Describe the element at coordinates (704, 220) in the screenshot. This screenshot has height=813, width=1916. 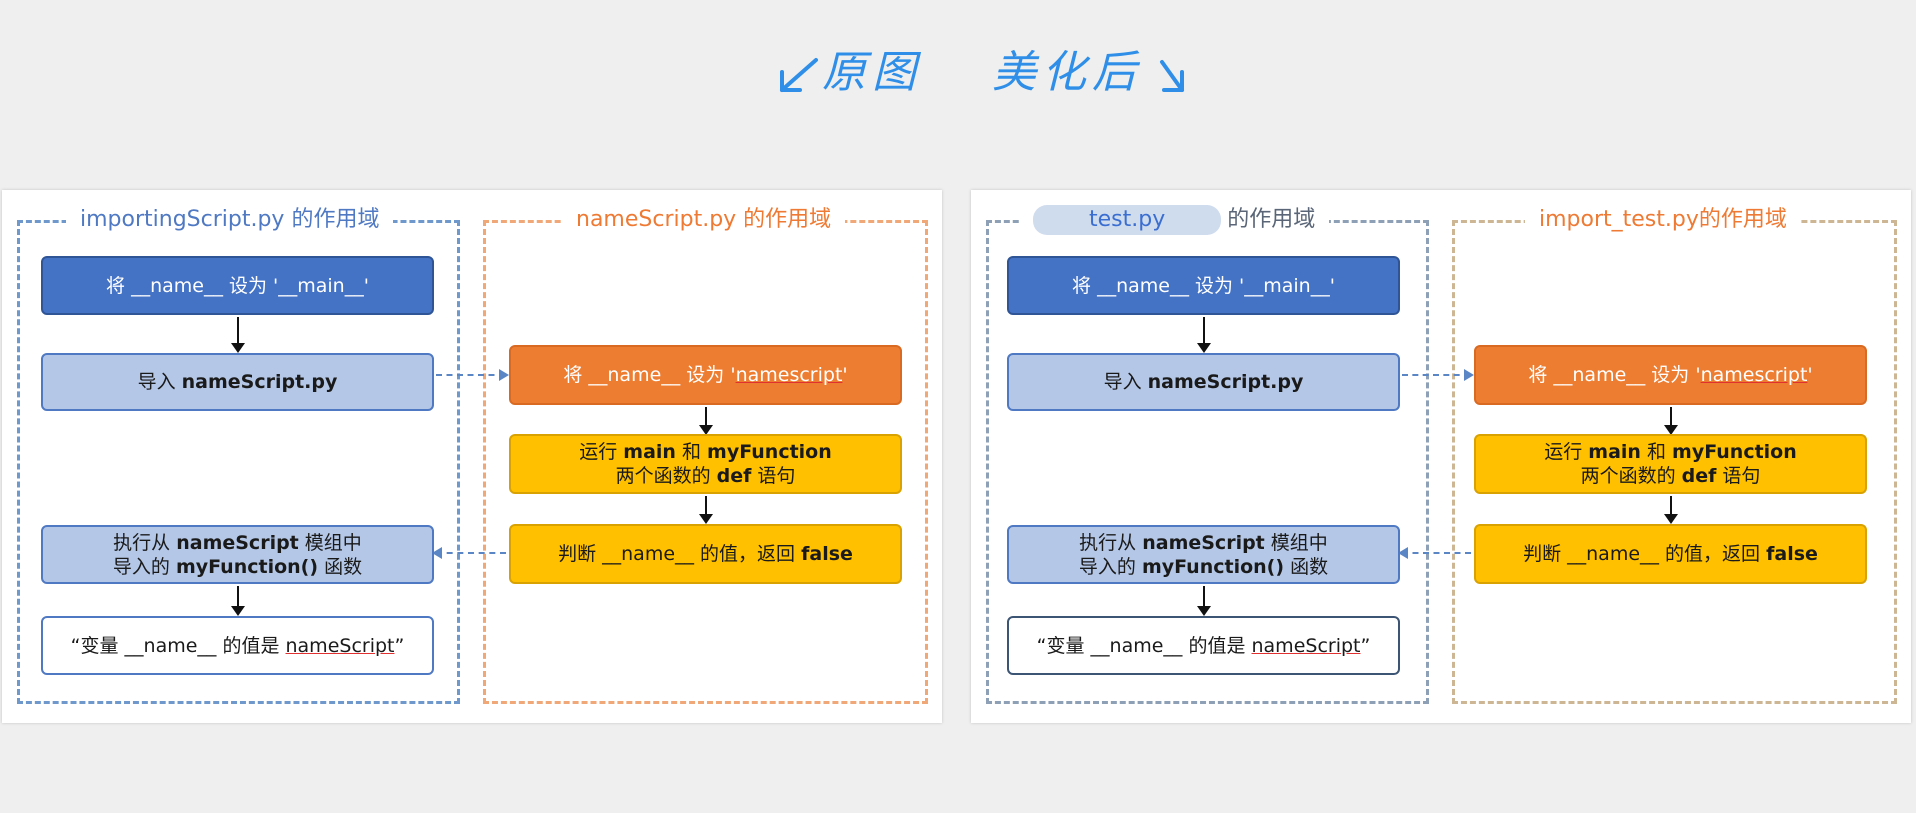
I see `scope-title-namescript: nameScript.py 的作用域` at that location.